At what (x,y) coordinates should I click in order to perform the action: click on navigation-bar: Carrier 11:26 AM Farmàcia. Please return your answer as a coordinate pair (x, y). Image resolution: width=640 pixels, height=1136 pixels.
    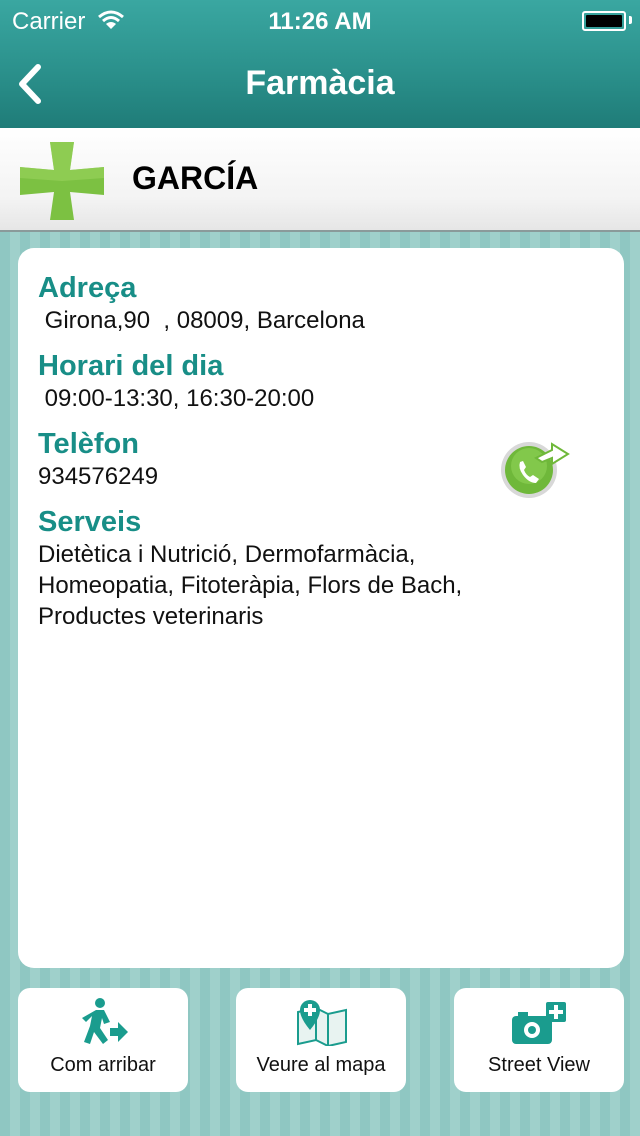
    Looking at the image, I should click on (320, 64).